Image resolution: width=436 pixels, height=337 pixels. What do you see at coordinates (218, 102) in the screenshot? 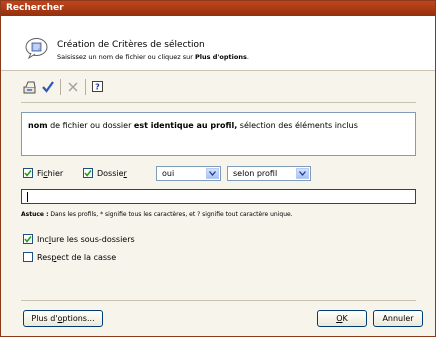
I see `toolbar-divider-line` at bounding box center [218, 102].